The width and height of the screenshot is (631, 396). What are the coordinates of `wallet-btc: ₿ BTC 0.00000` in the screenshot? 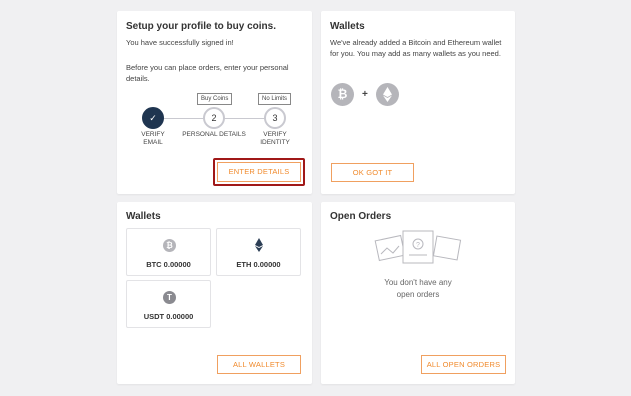 It's located at (168, 252).